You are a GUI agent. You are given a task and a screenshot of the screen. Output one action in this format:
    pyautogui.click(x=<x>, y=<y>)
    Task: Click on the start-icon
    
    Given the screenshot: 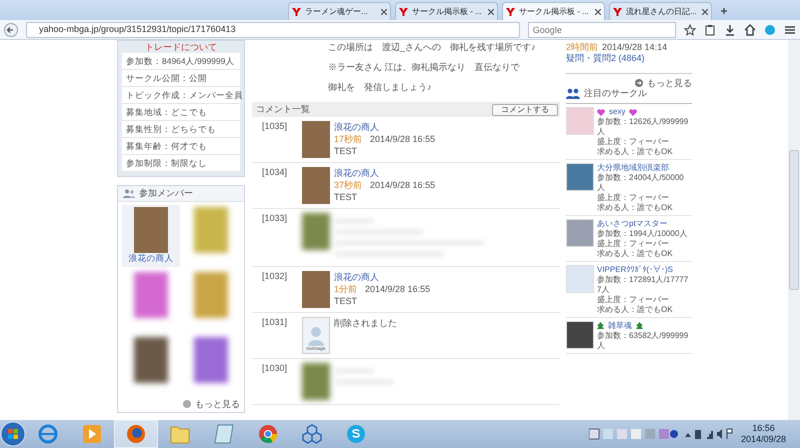 What is the action you would take?
    pyautogui.click(x=13, y=434)
    